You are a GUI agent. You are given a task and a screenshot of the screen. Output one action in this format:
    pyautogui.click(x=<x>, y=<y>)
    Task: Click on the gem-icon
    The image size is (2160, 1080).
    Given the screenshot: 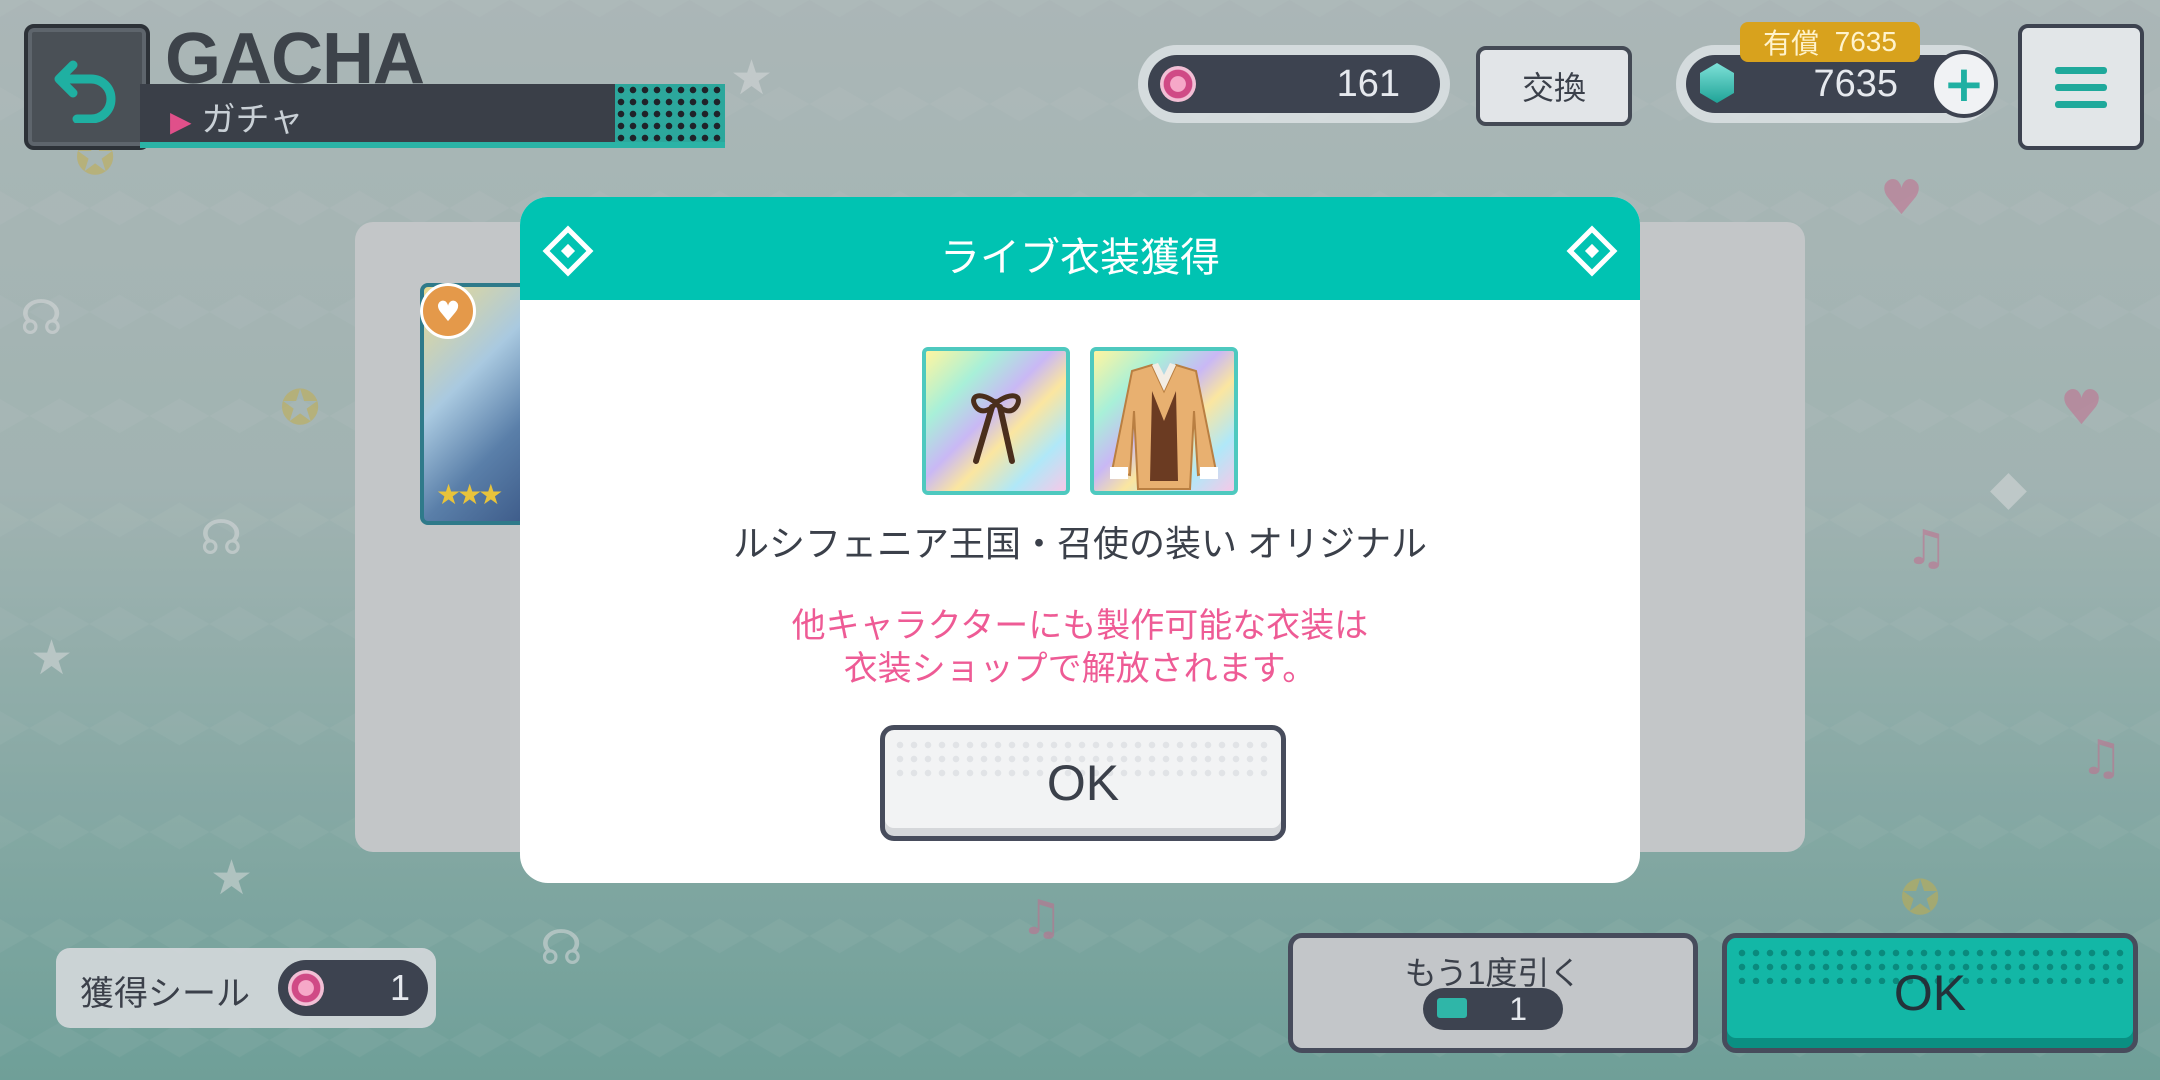 What is the action you would take?
    pyautogui.click(x=1717, y=83)
    